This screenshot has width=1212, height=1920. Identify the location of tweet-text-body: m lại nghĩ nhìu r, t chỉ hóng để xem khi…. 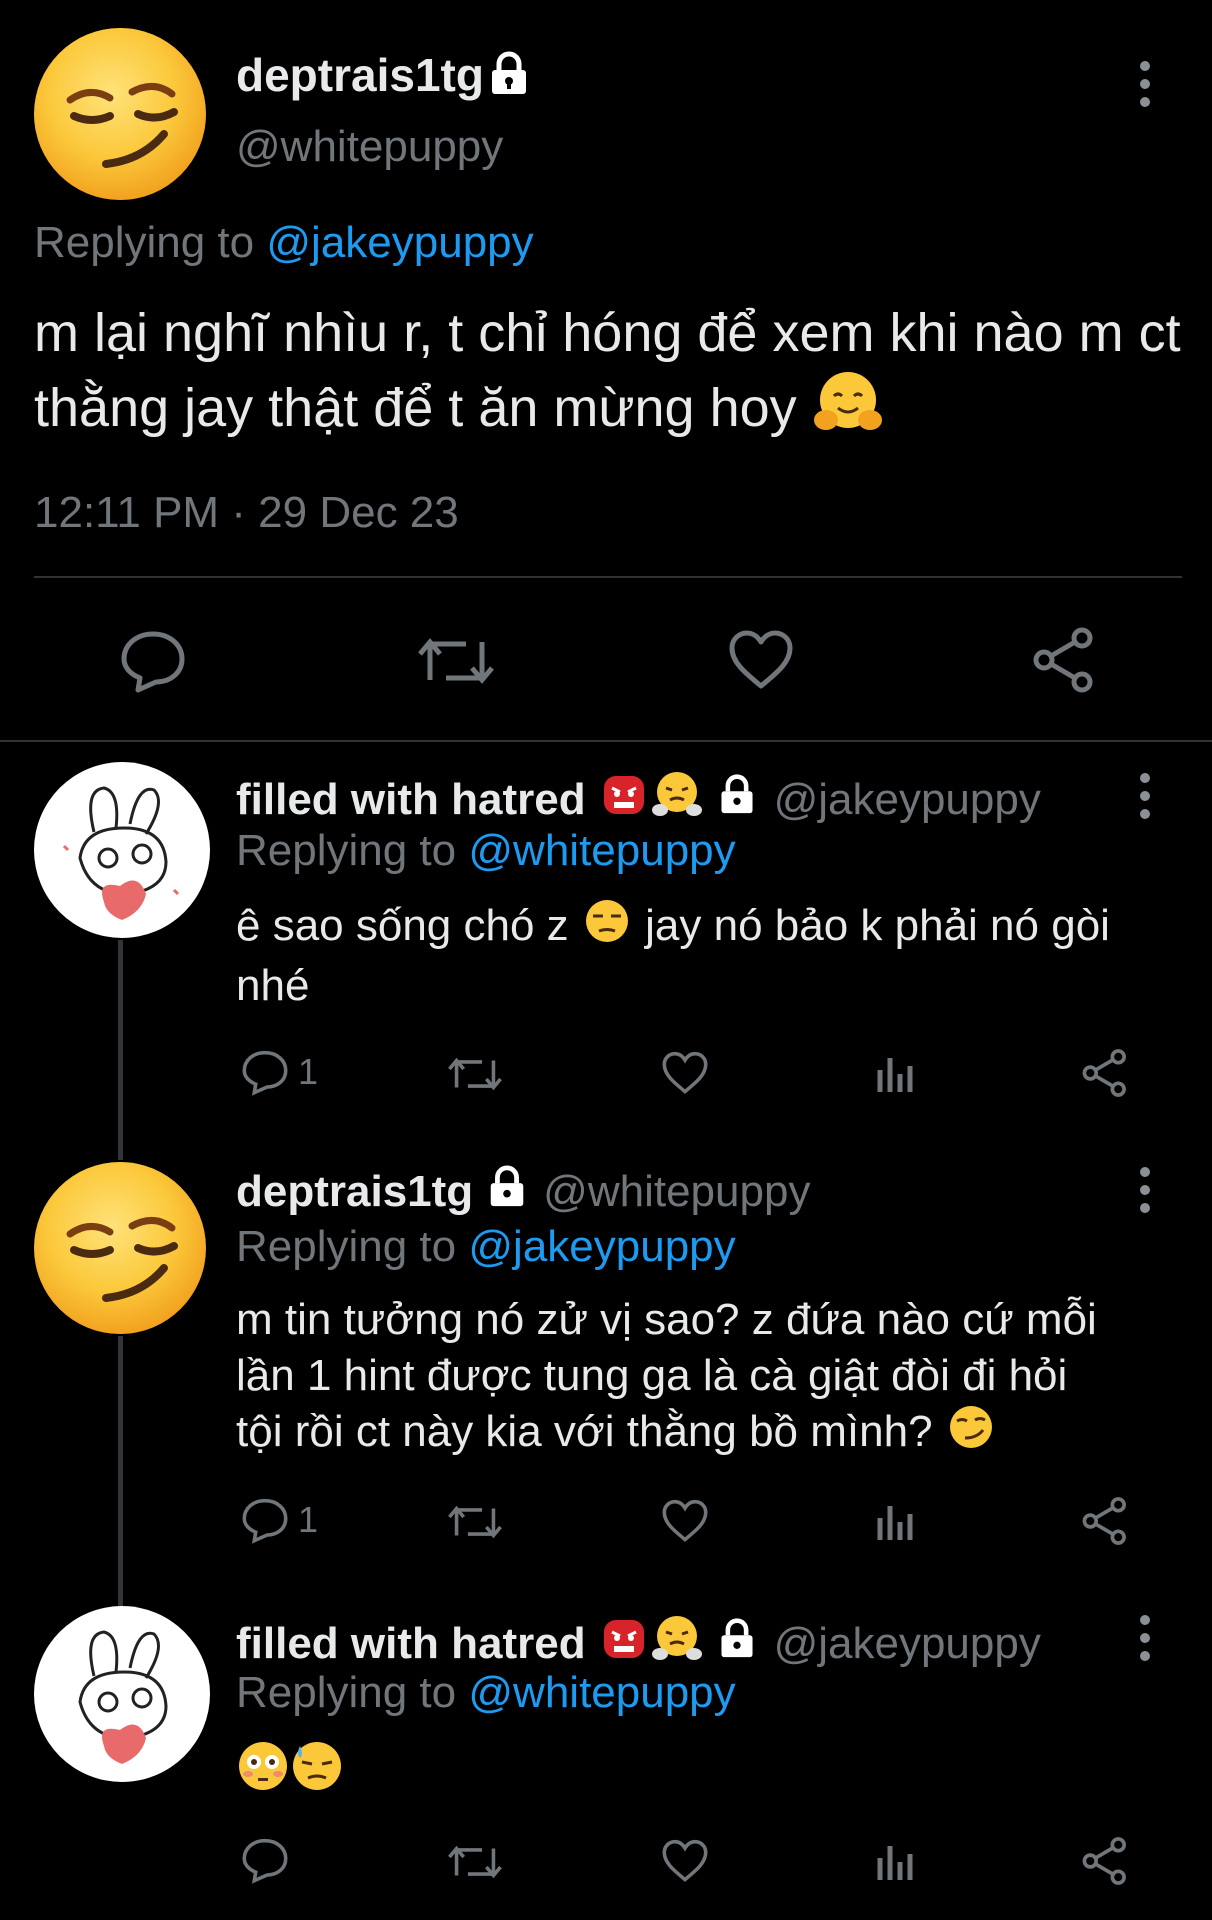
(607, 370).